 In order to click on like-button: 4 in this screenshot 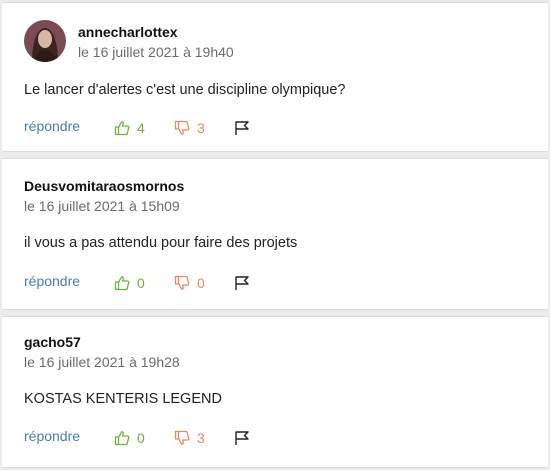, I will do `click(129, 128)`.